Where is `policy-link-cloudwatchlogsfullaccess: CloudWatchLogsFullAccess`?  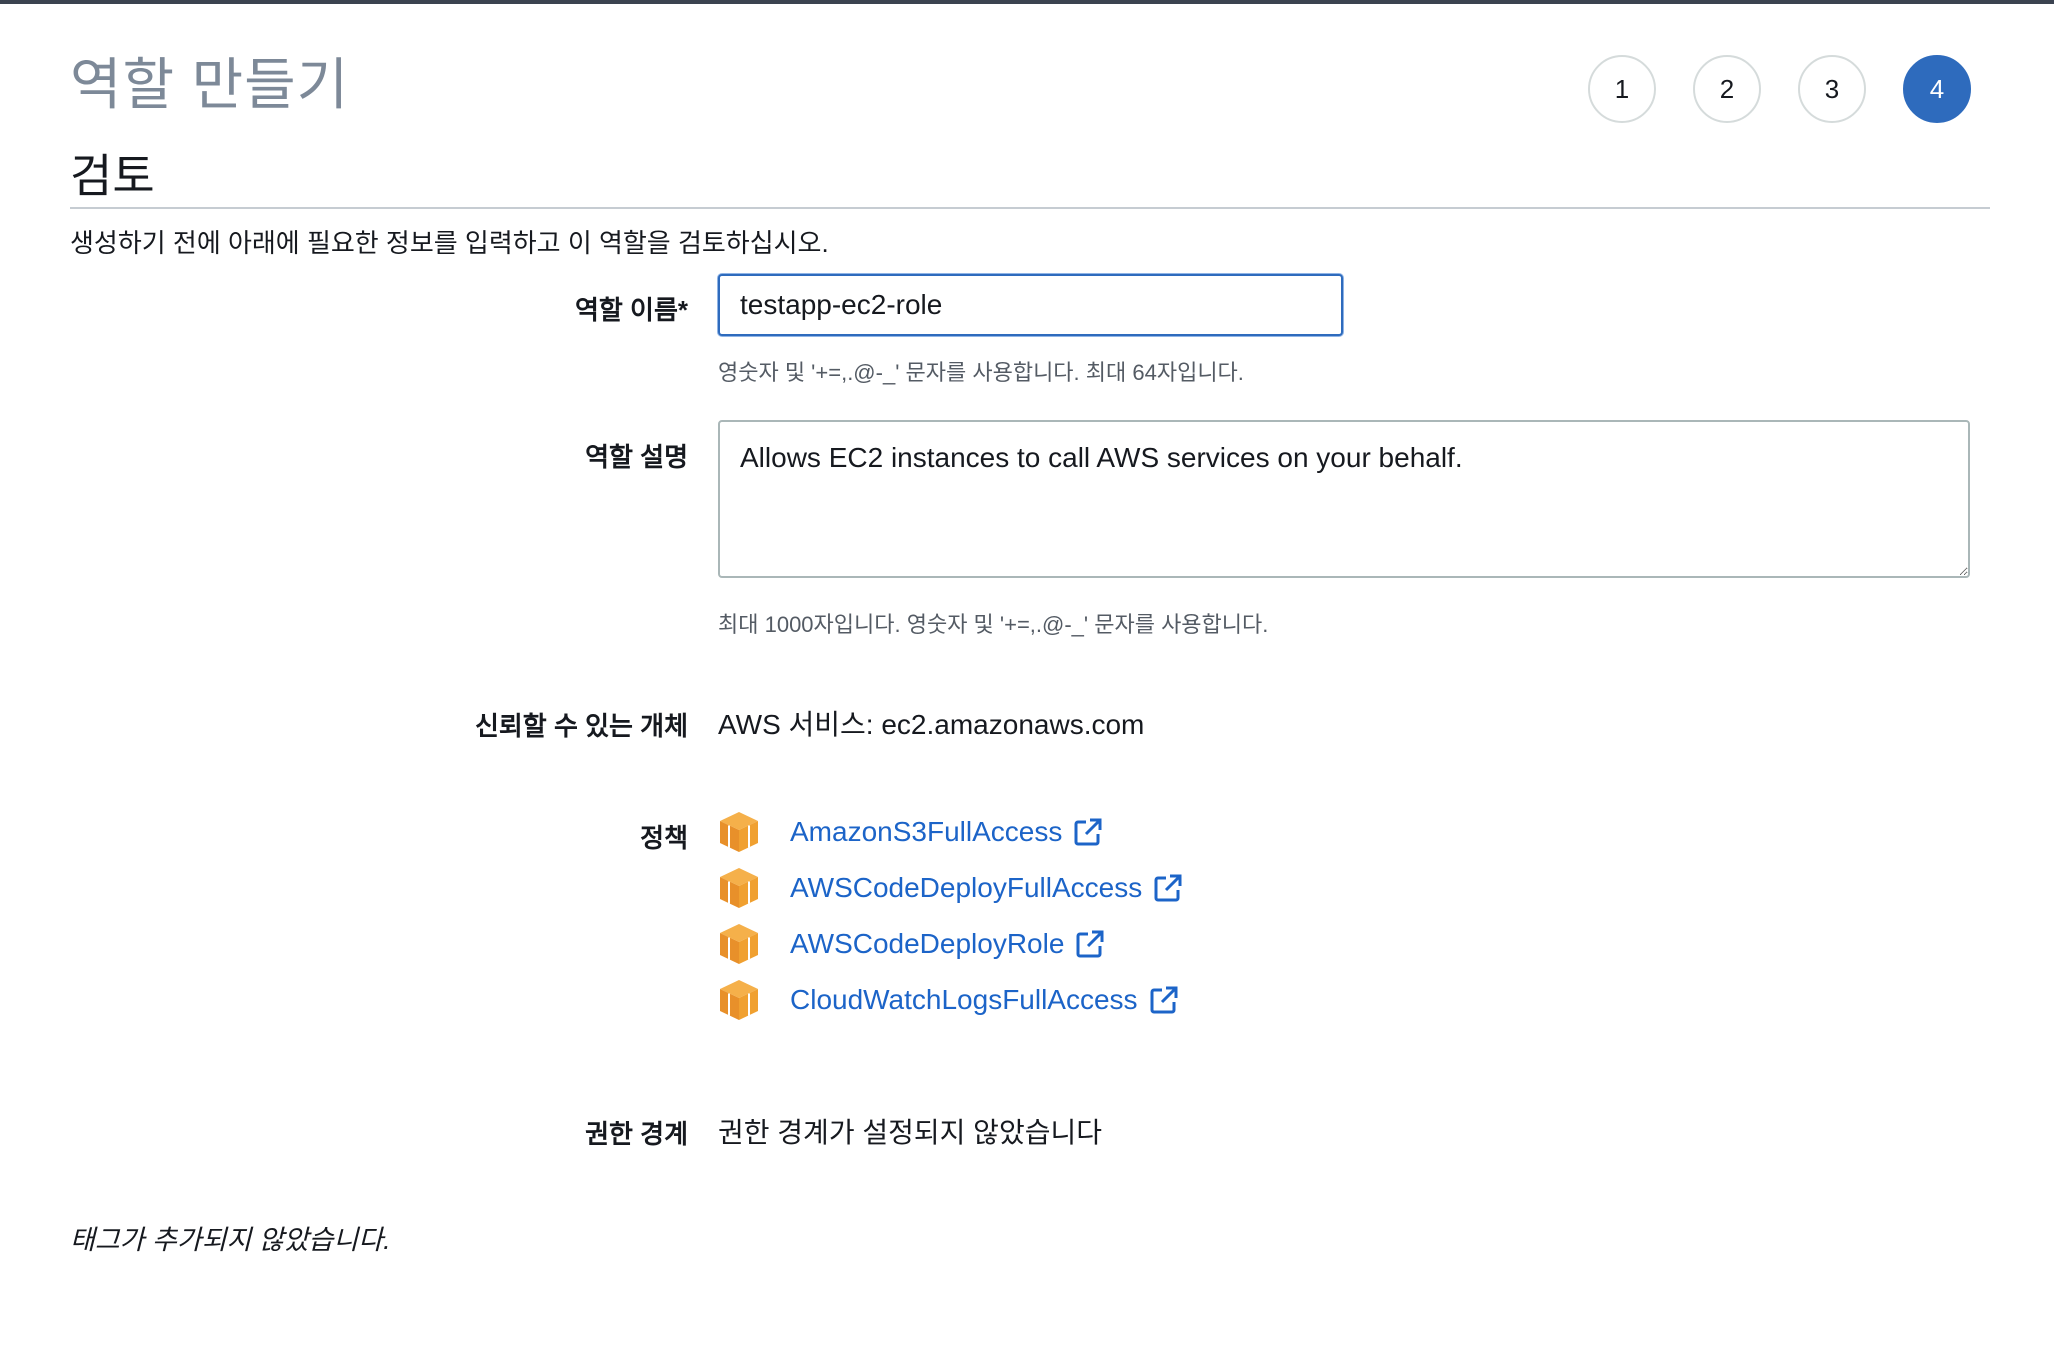 policy-link-cloudwatchlogsfullaccess: CloudWatchLogsFullAccess is located at coordinates (964, 1000).